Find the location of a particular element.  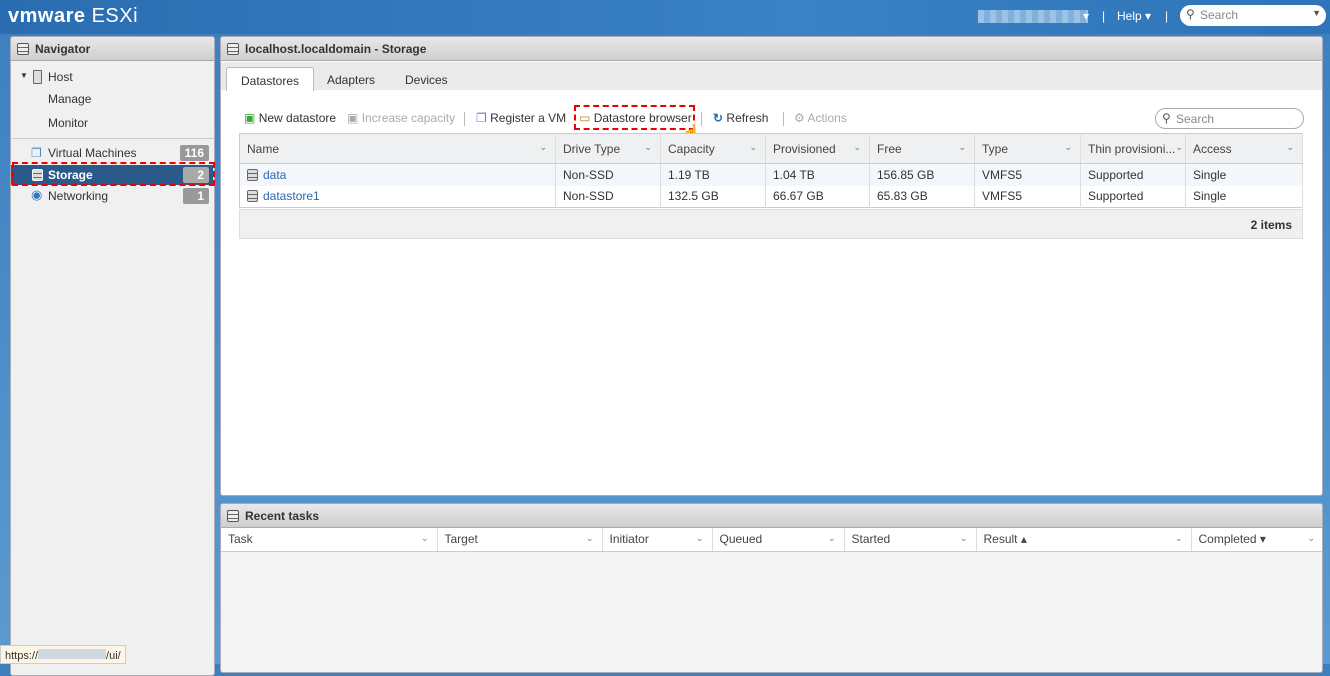

highlight-datastore-browser is located at coordinates (634, 117).